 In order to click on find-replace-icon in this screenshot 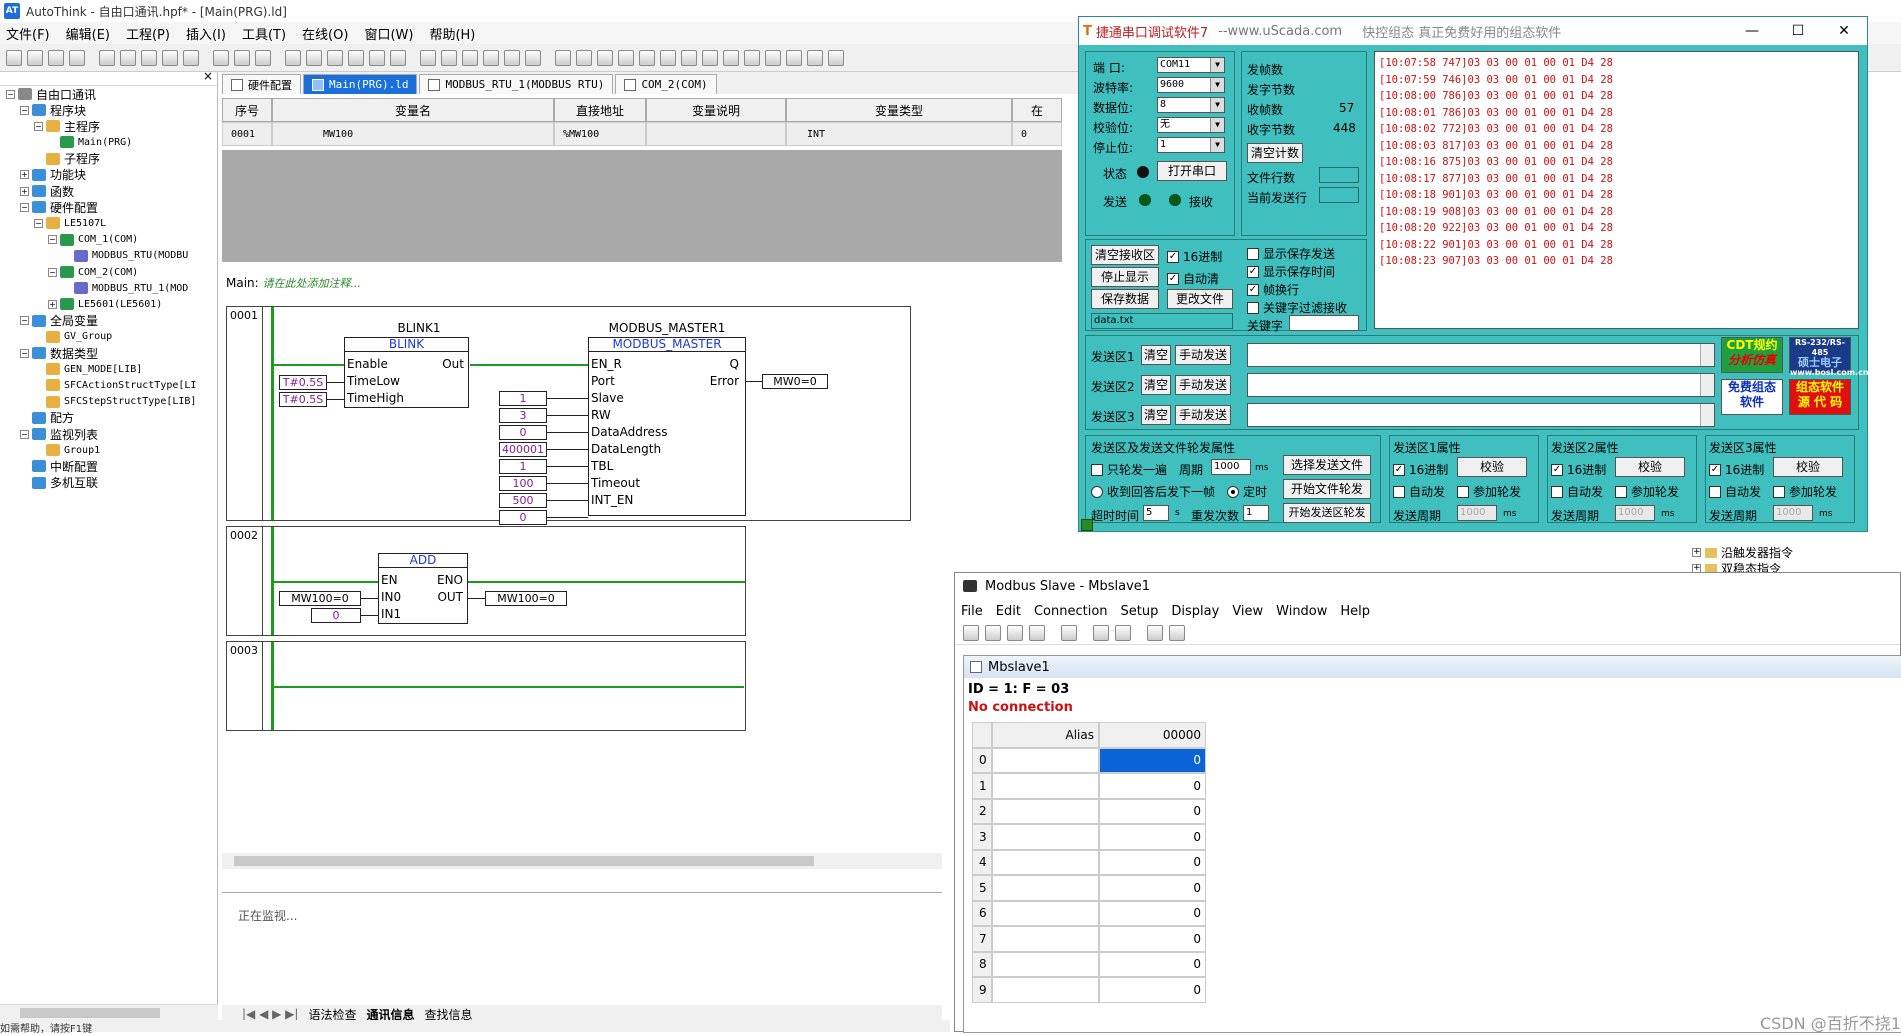, I will do `click(263, 57)`.